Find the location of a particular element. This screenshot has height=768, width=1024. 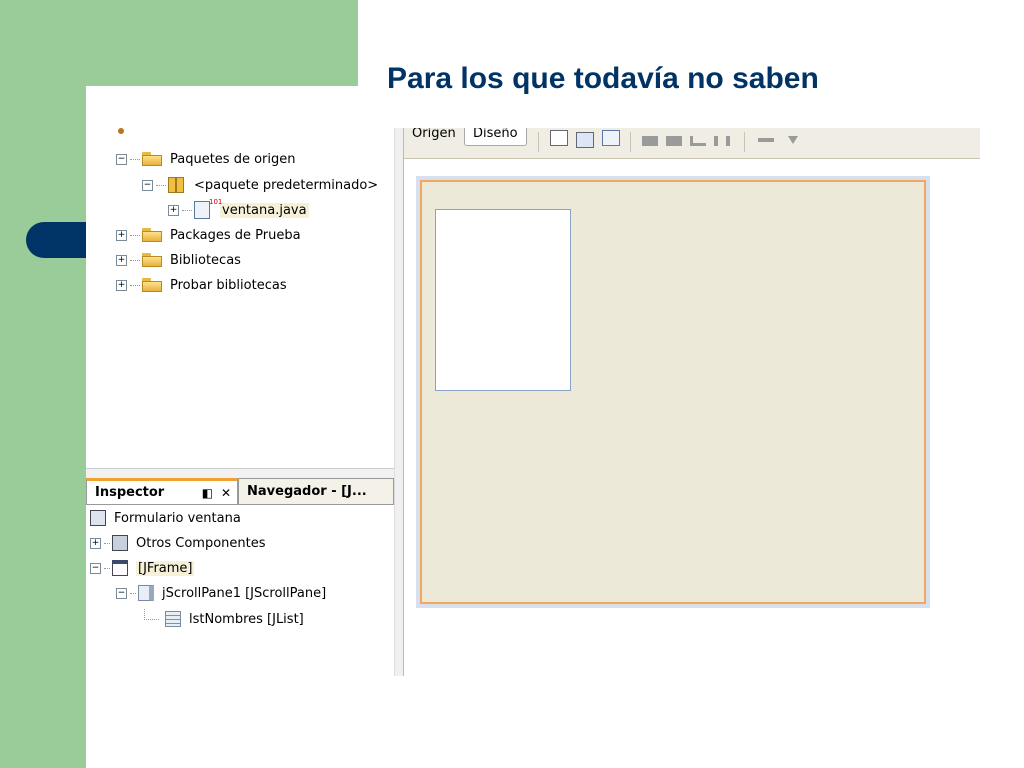

tree-item-paquetes-origen: − Paquetes de origen is located at coordinates (206, 159).